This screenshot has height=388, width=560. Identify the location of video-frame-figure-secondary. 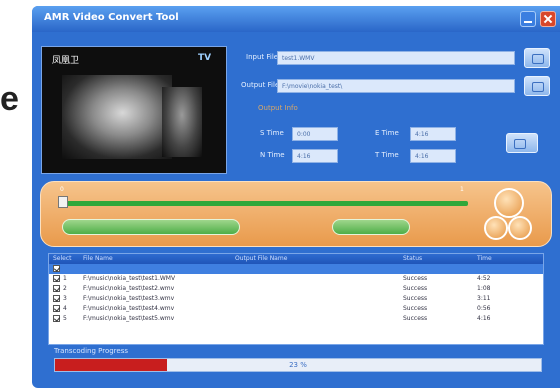
(182, 122).